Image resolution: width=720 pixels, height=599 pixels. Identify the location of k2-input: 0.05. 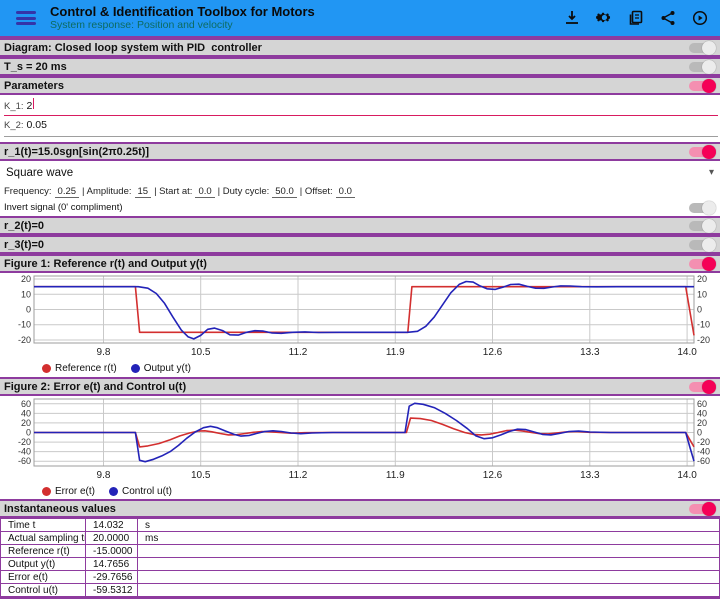
(37, 125).